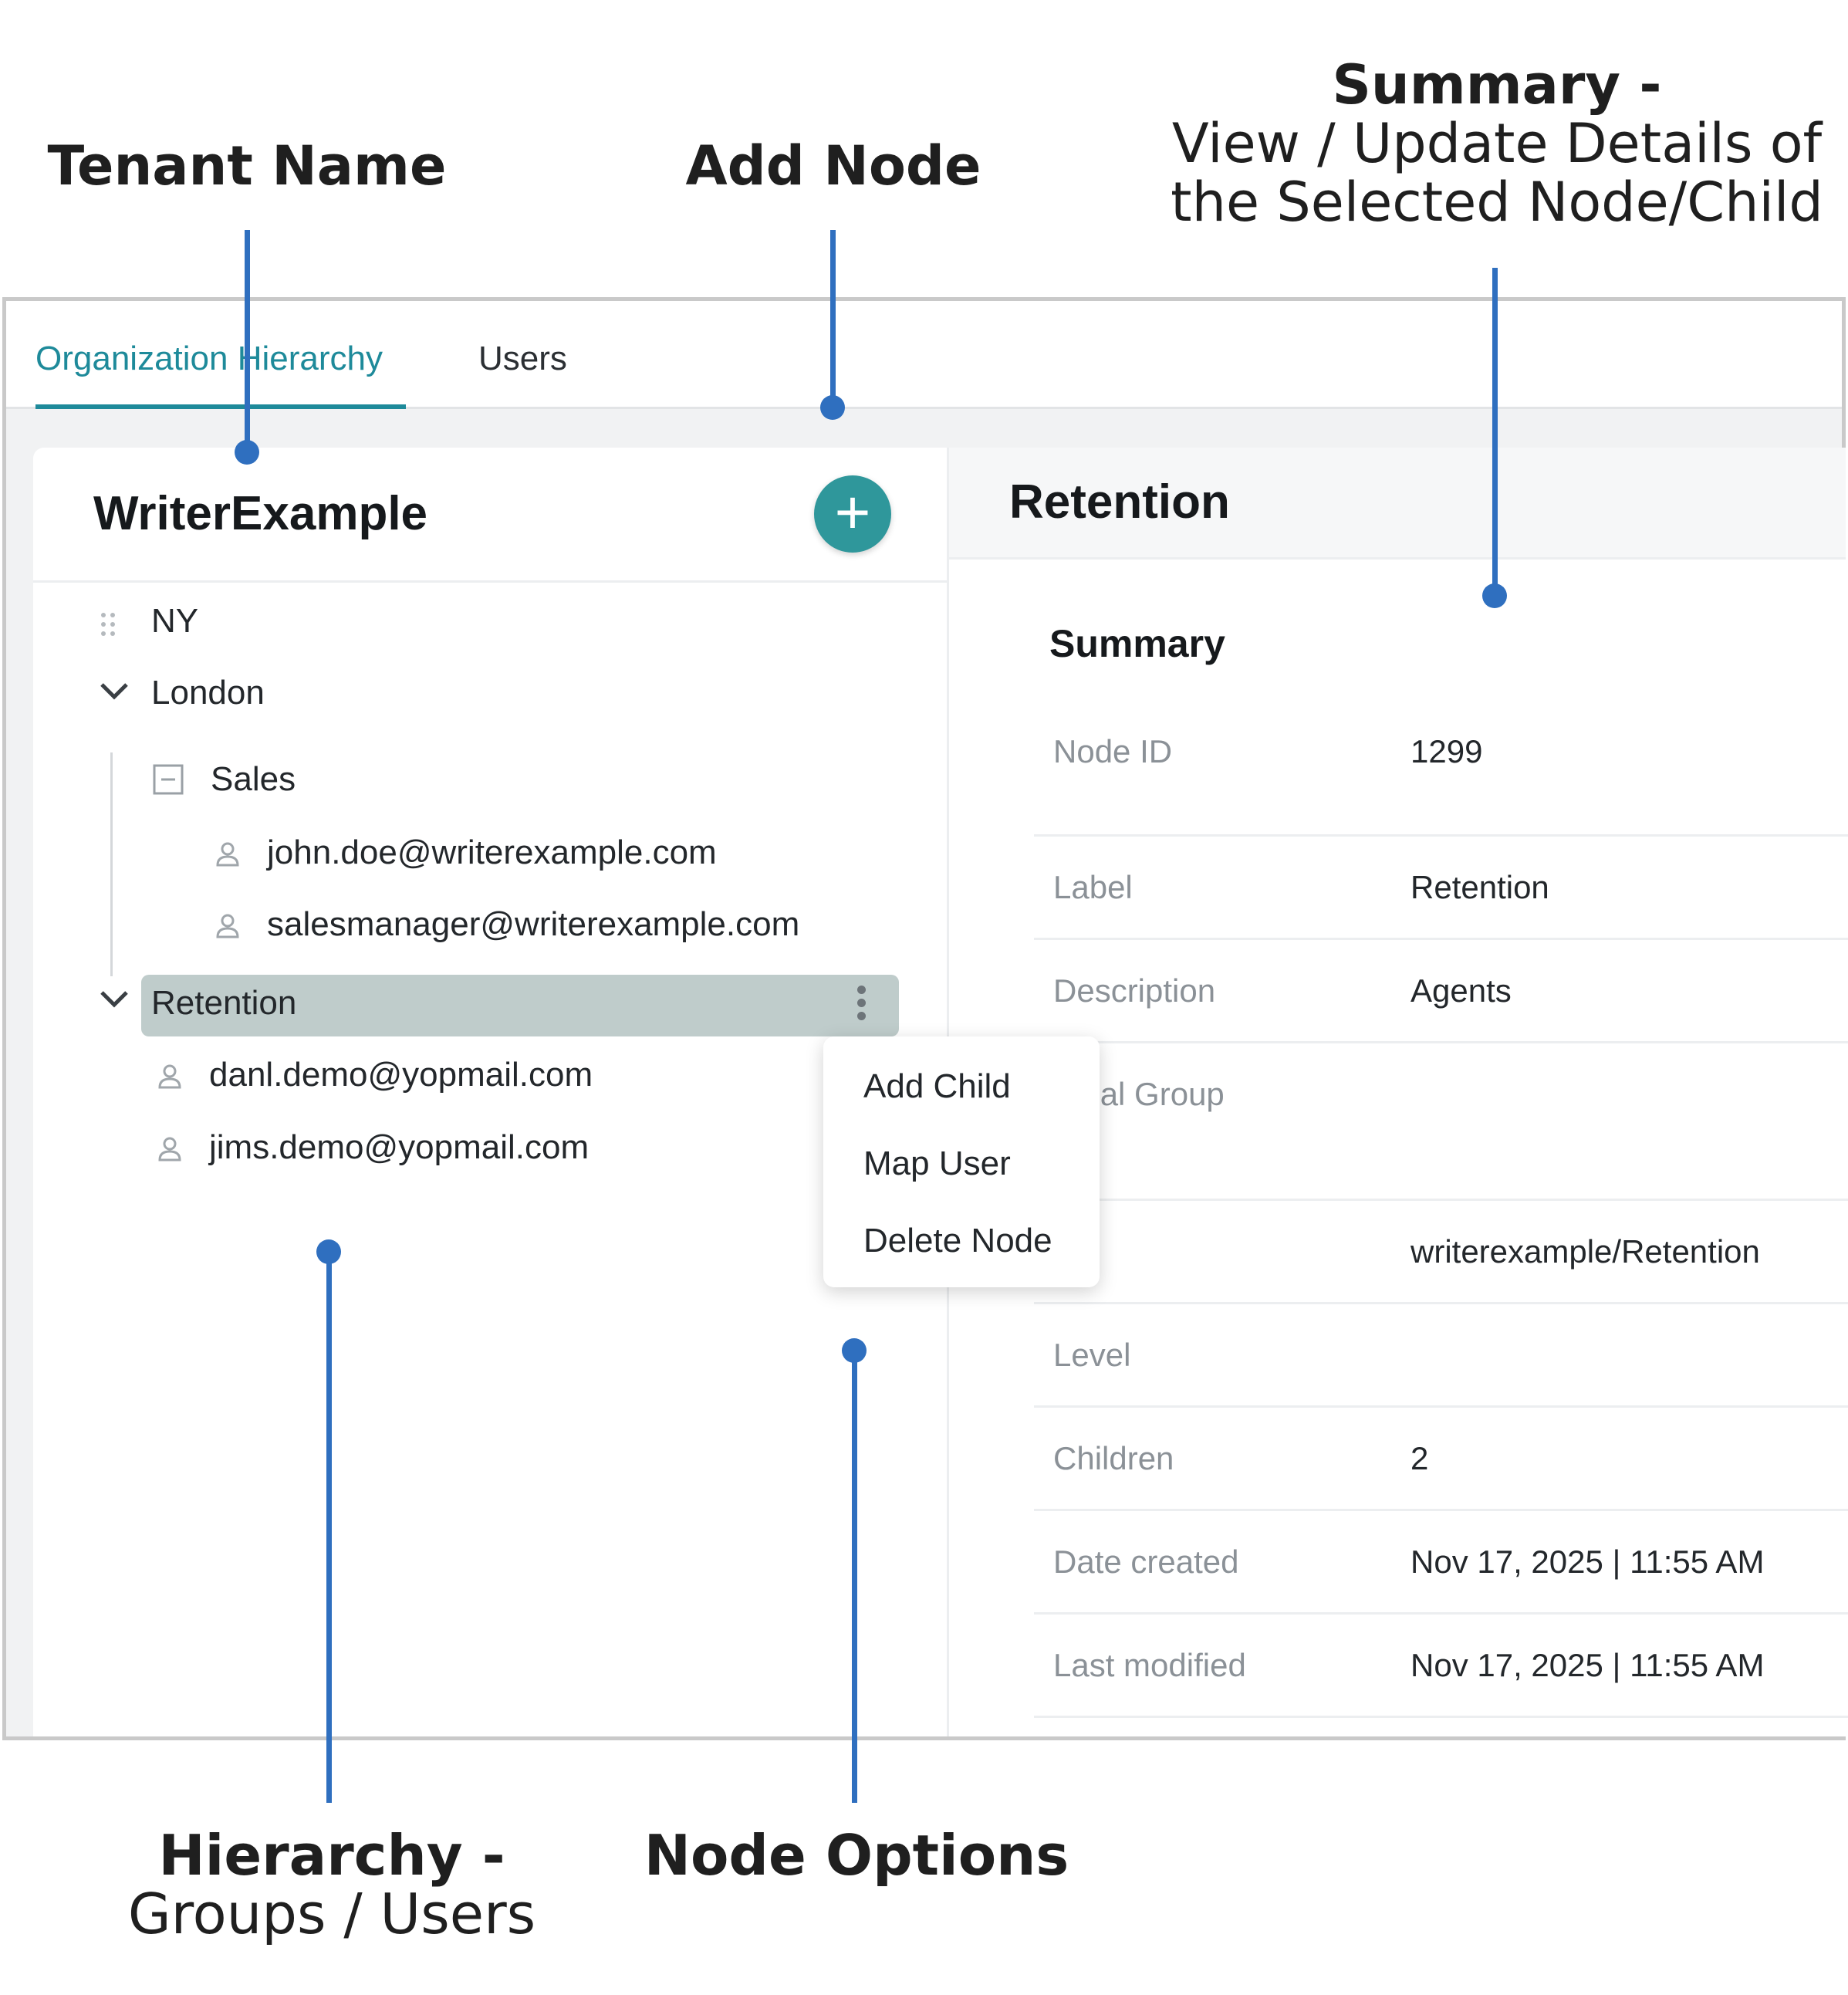 The image size is (1848, 1995). What do you see at coordinates (399, 1147) in the screenshot?
I see `user-email: jims.demo@yopmail.com` at bounding box center [399, 1147].